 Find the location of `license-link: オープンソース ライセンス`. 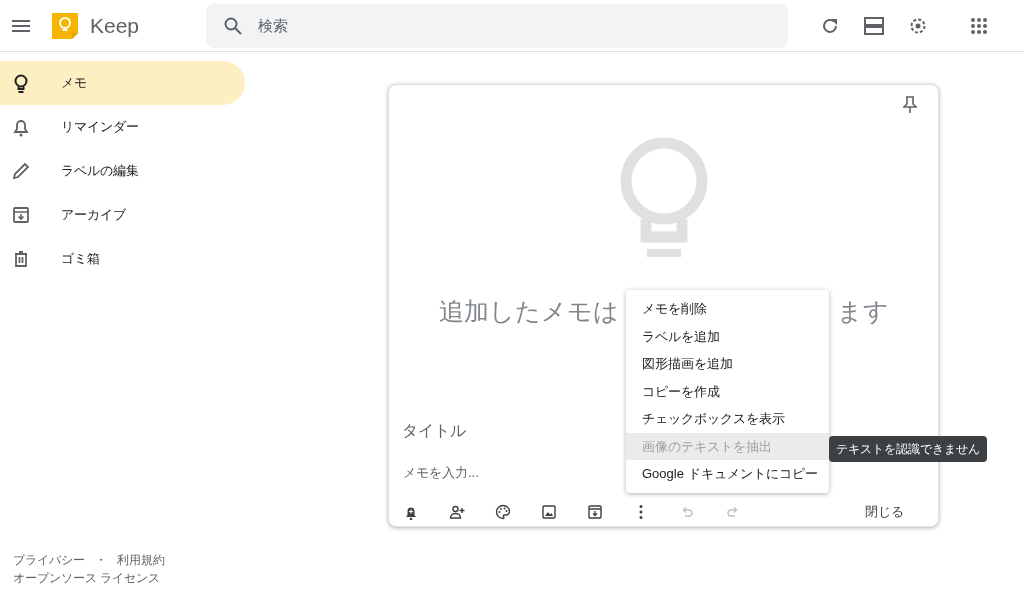

license-link: オープンソース ライセンス is located at coordinates (129, 578).